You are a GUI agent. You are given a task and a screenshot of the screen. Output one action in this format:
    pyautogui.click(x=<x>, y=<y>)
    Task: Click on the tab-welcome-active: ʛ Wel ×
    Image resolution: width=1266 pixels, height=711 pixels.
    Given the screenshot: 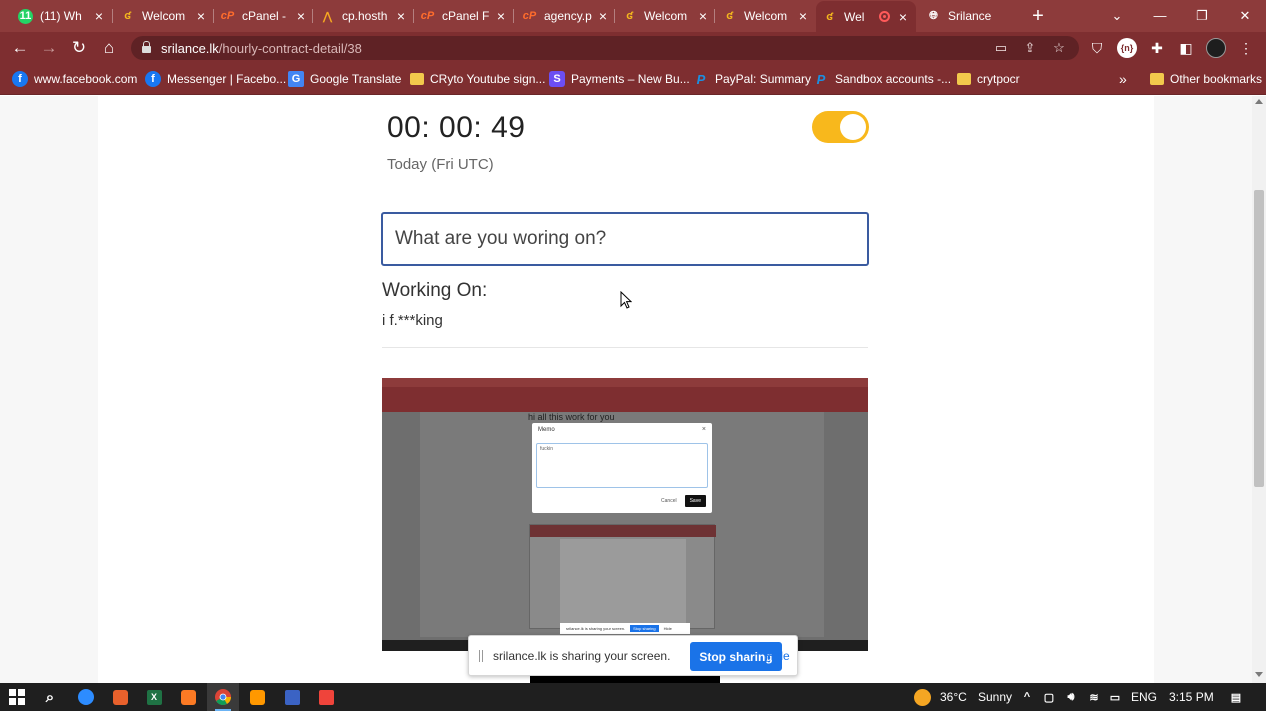 What is the action you would take?
    pyautogui.click(x=866, y=16)
    